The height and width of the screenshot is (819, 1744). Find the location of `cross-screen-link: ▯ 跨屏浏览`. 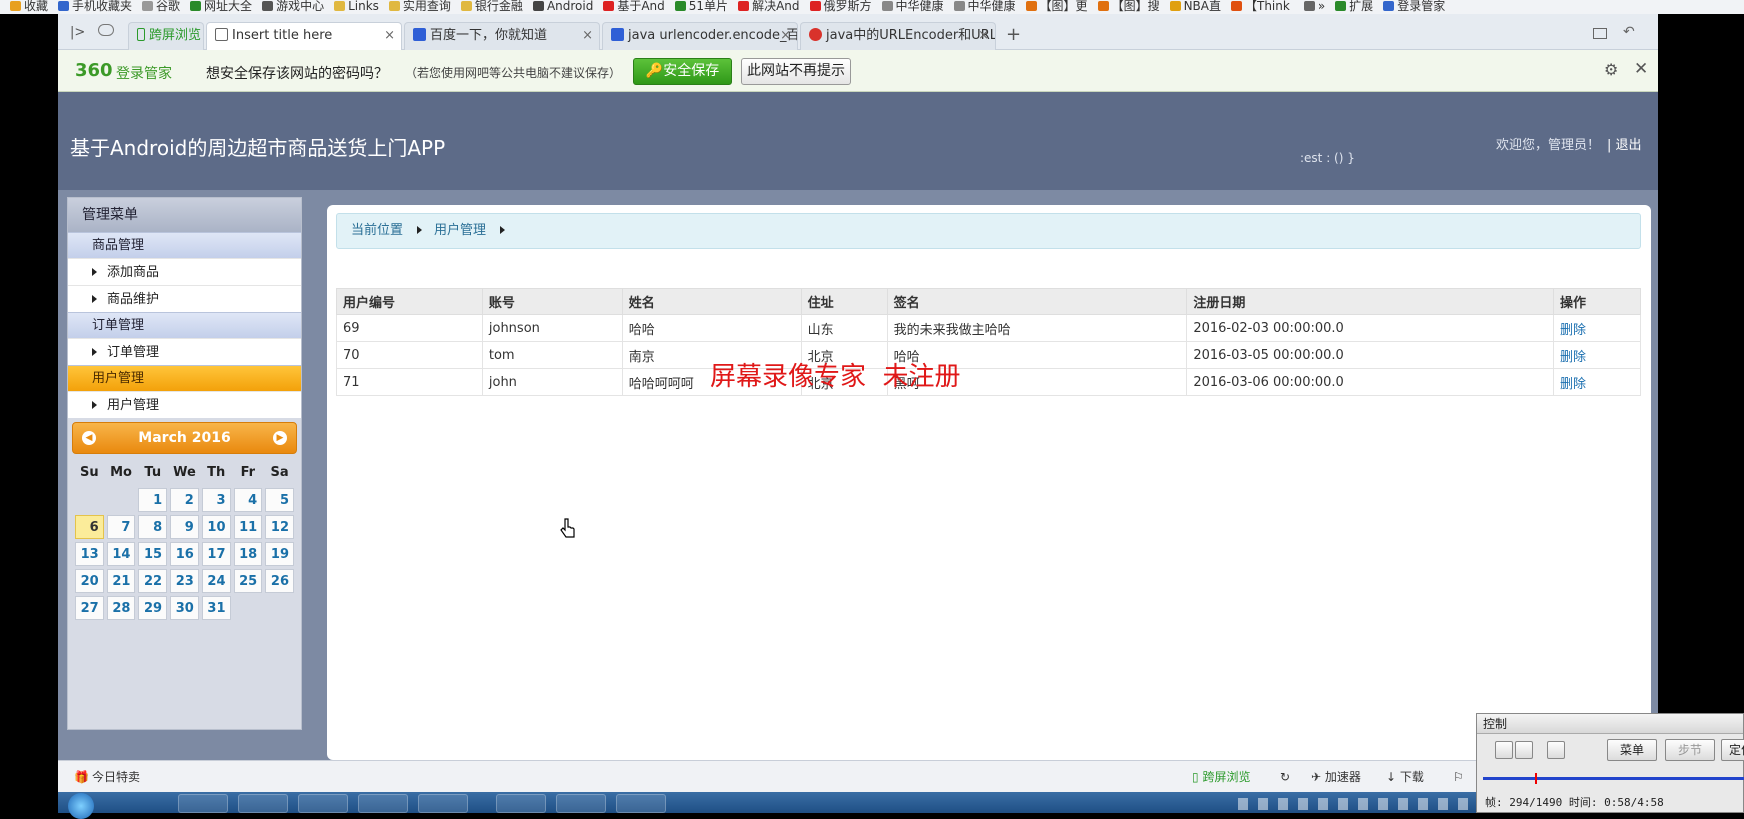

cross-screen-link: ▯ 跨屏浏览 is located at coordinates (1221, 777).